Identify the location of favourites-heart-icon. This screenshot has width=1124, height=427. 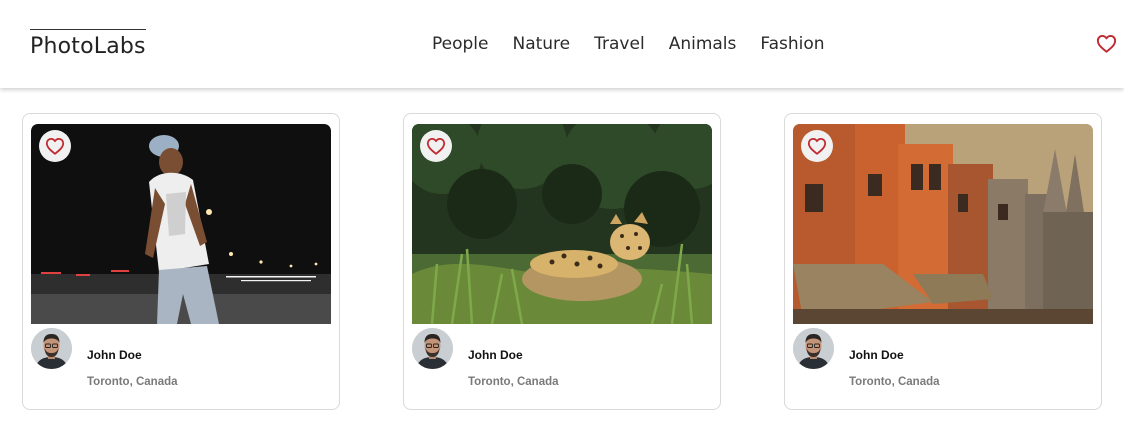
(1106, 43).